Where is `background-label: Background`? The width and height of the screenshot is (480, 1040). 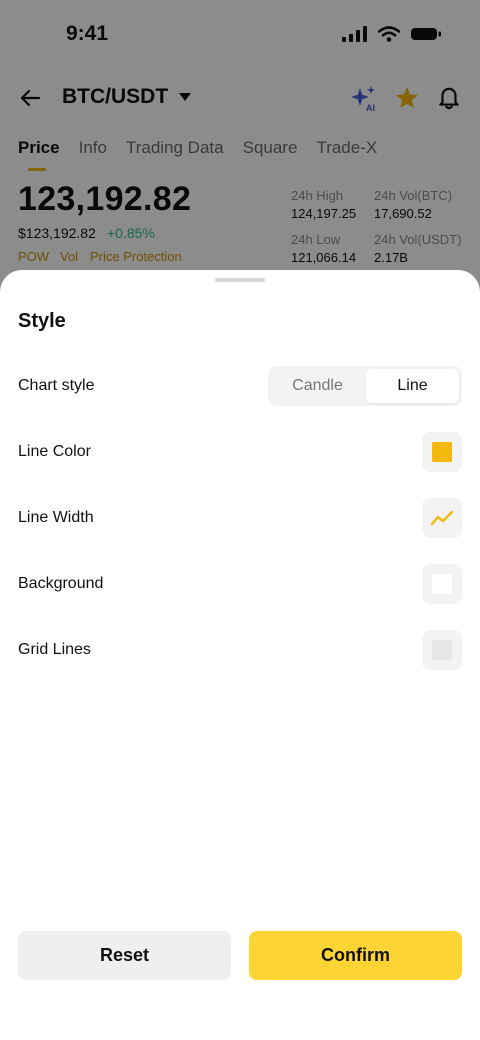
background-label: Background is located at coordinates (61, 583).